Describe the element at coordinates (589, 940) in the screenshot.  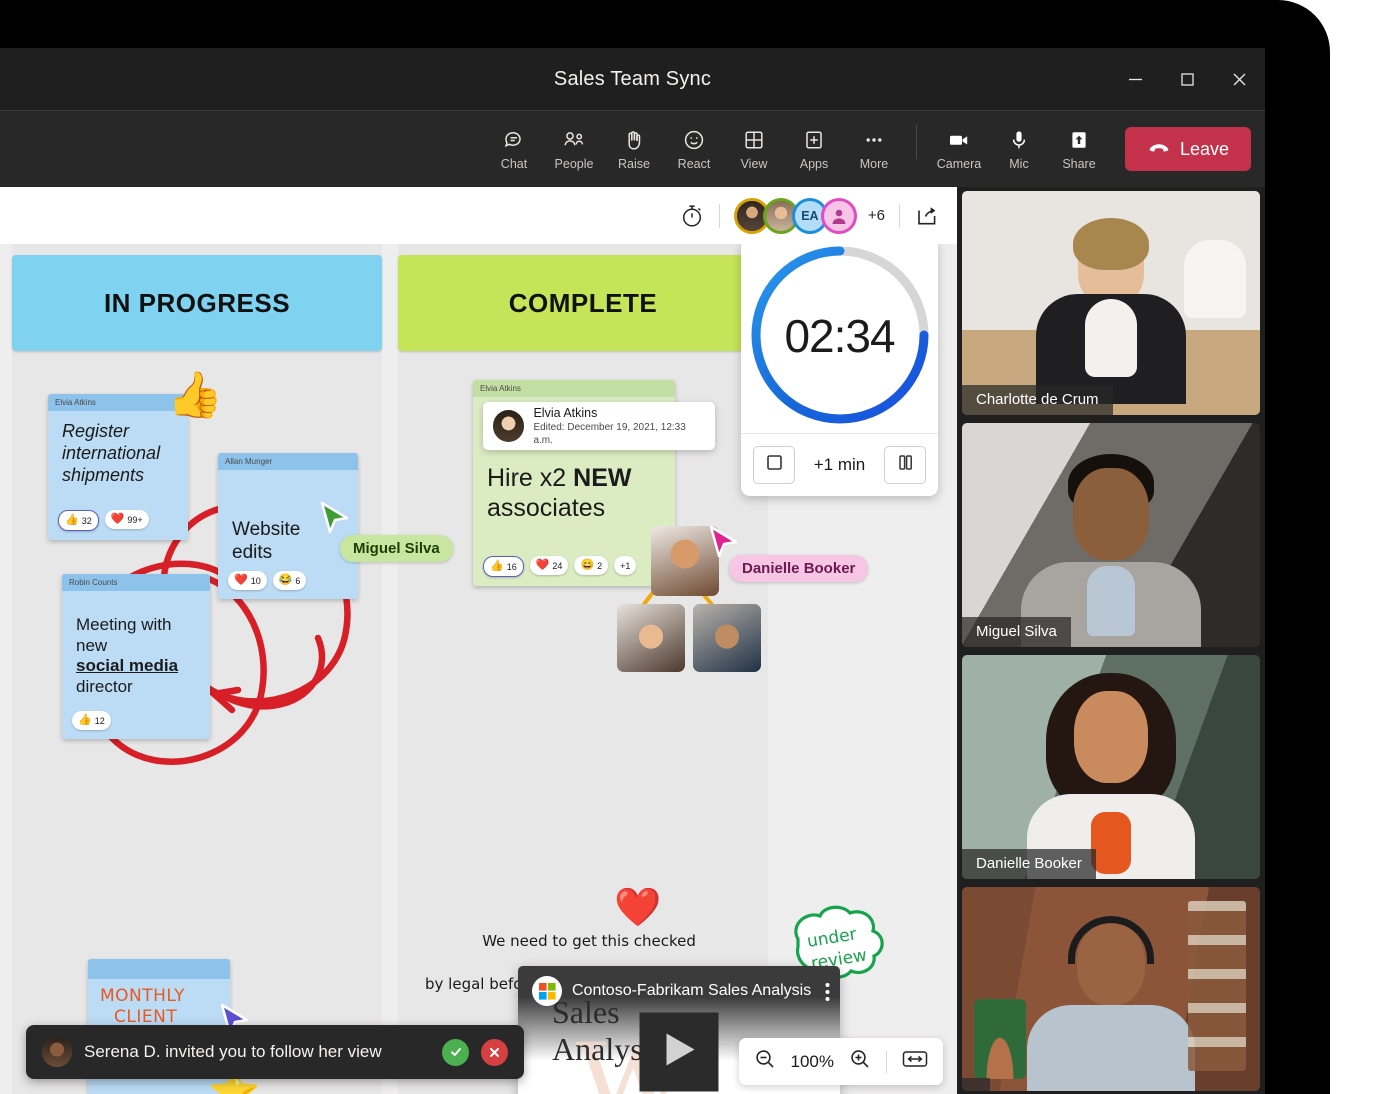
I see `legal-line-1: We need to get this checked` at that location.